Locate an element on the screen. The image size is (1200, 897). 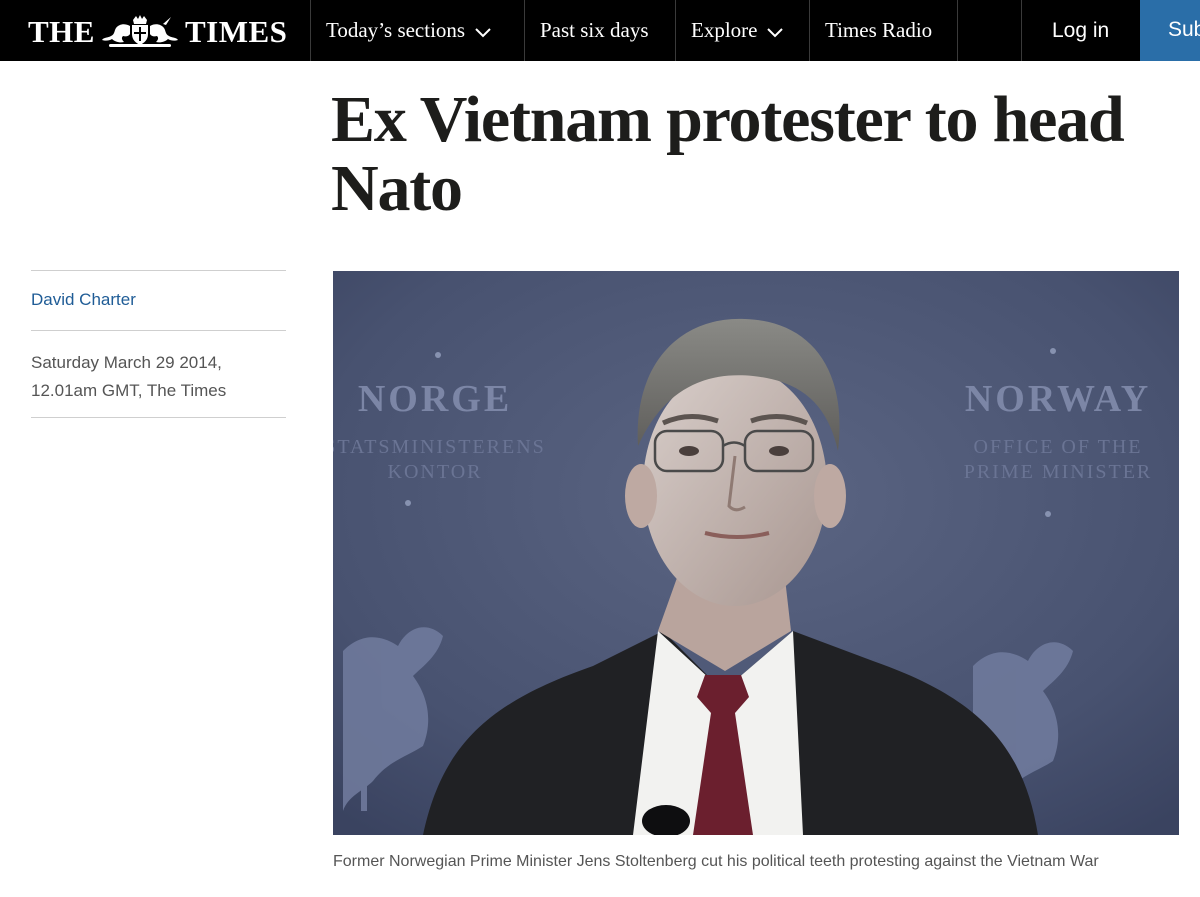
subscribe-label: Subscribe is located at coordinates (1184, 29).